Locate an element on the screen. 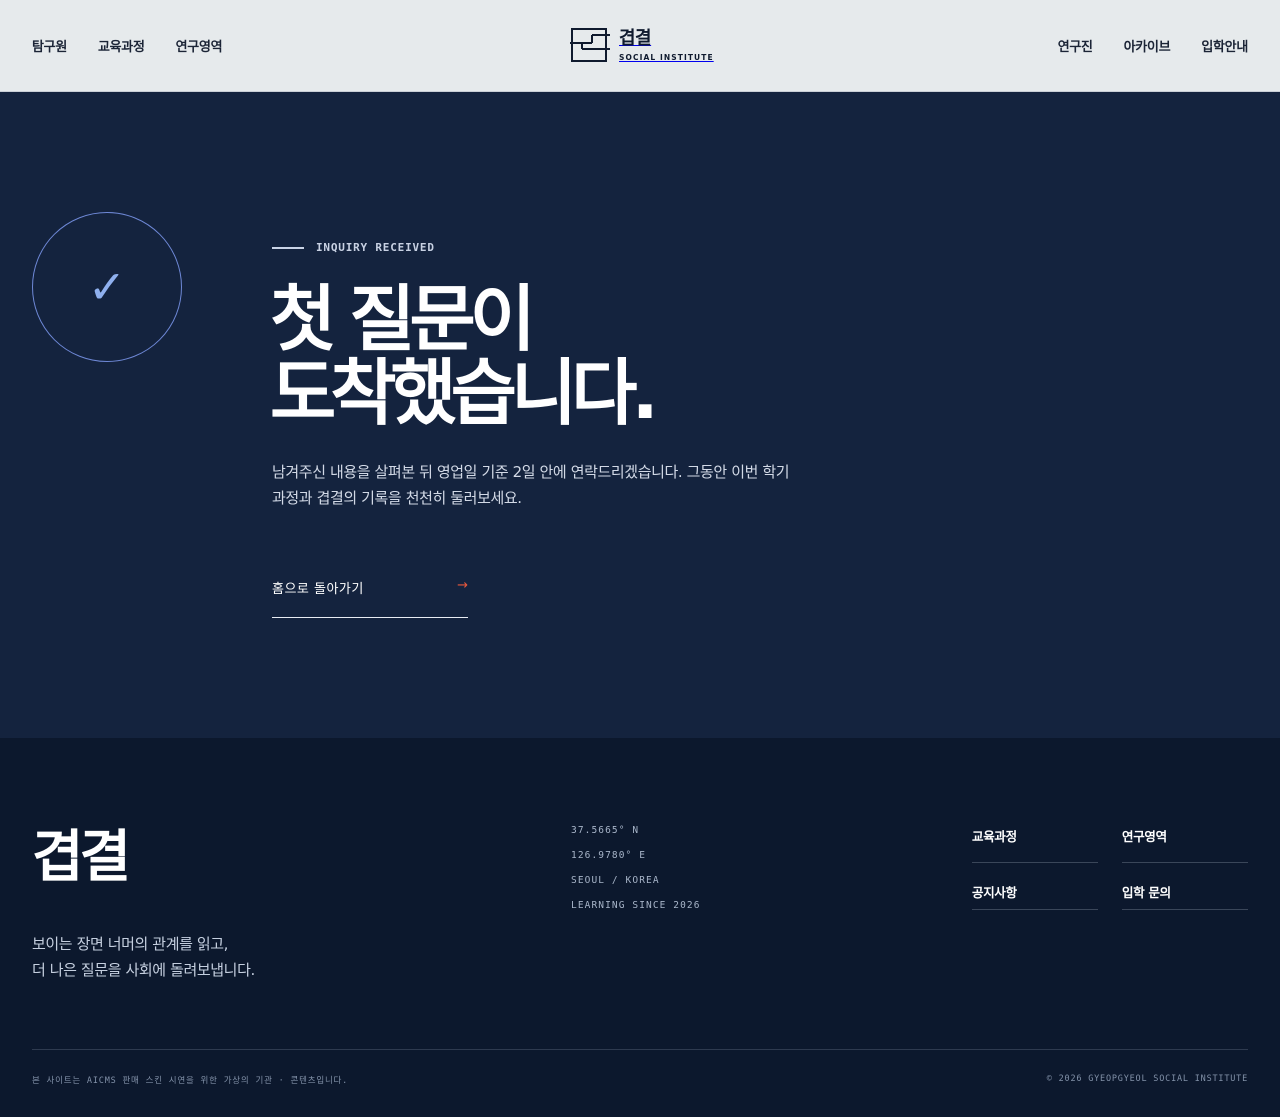 The width and height of the screenshot is (1280, 1117). nav-link-explorers: 탐구원 is located at coordinates (49, 45).